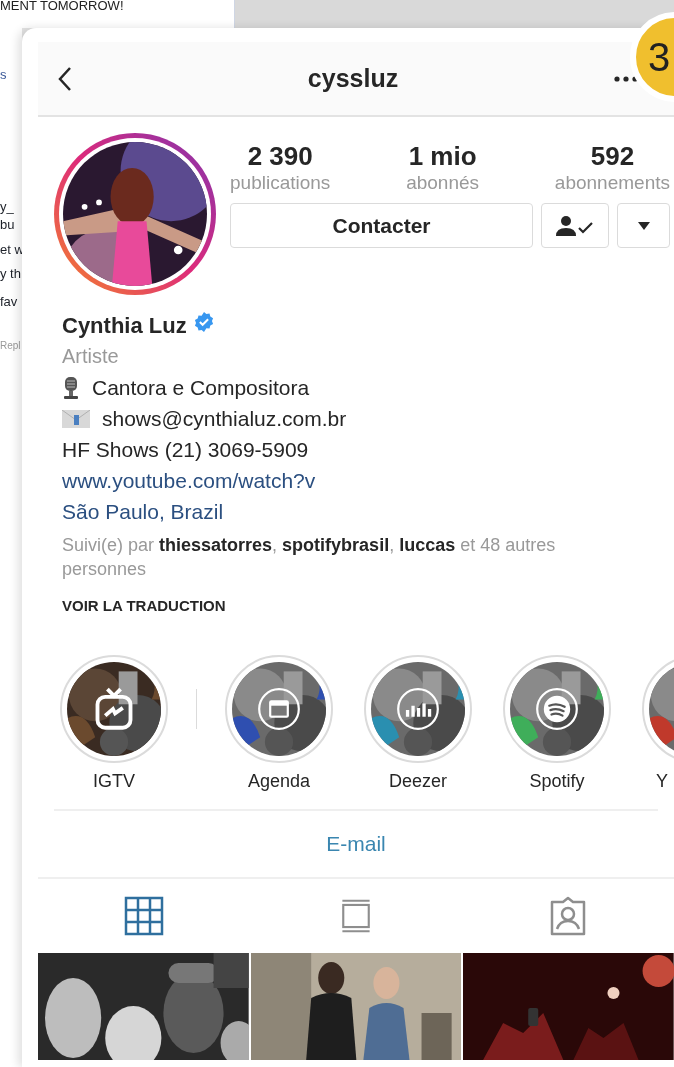 The width and height of the screenshot is (674, 1067). I want to click on calendar-icon, so click(279, 709).